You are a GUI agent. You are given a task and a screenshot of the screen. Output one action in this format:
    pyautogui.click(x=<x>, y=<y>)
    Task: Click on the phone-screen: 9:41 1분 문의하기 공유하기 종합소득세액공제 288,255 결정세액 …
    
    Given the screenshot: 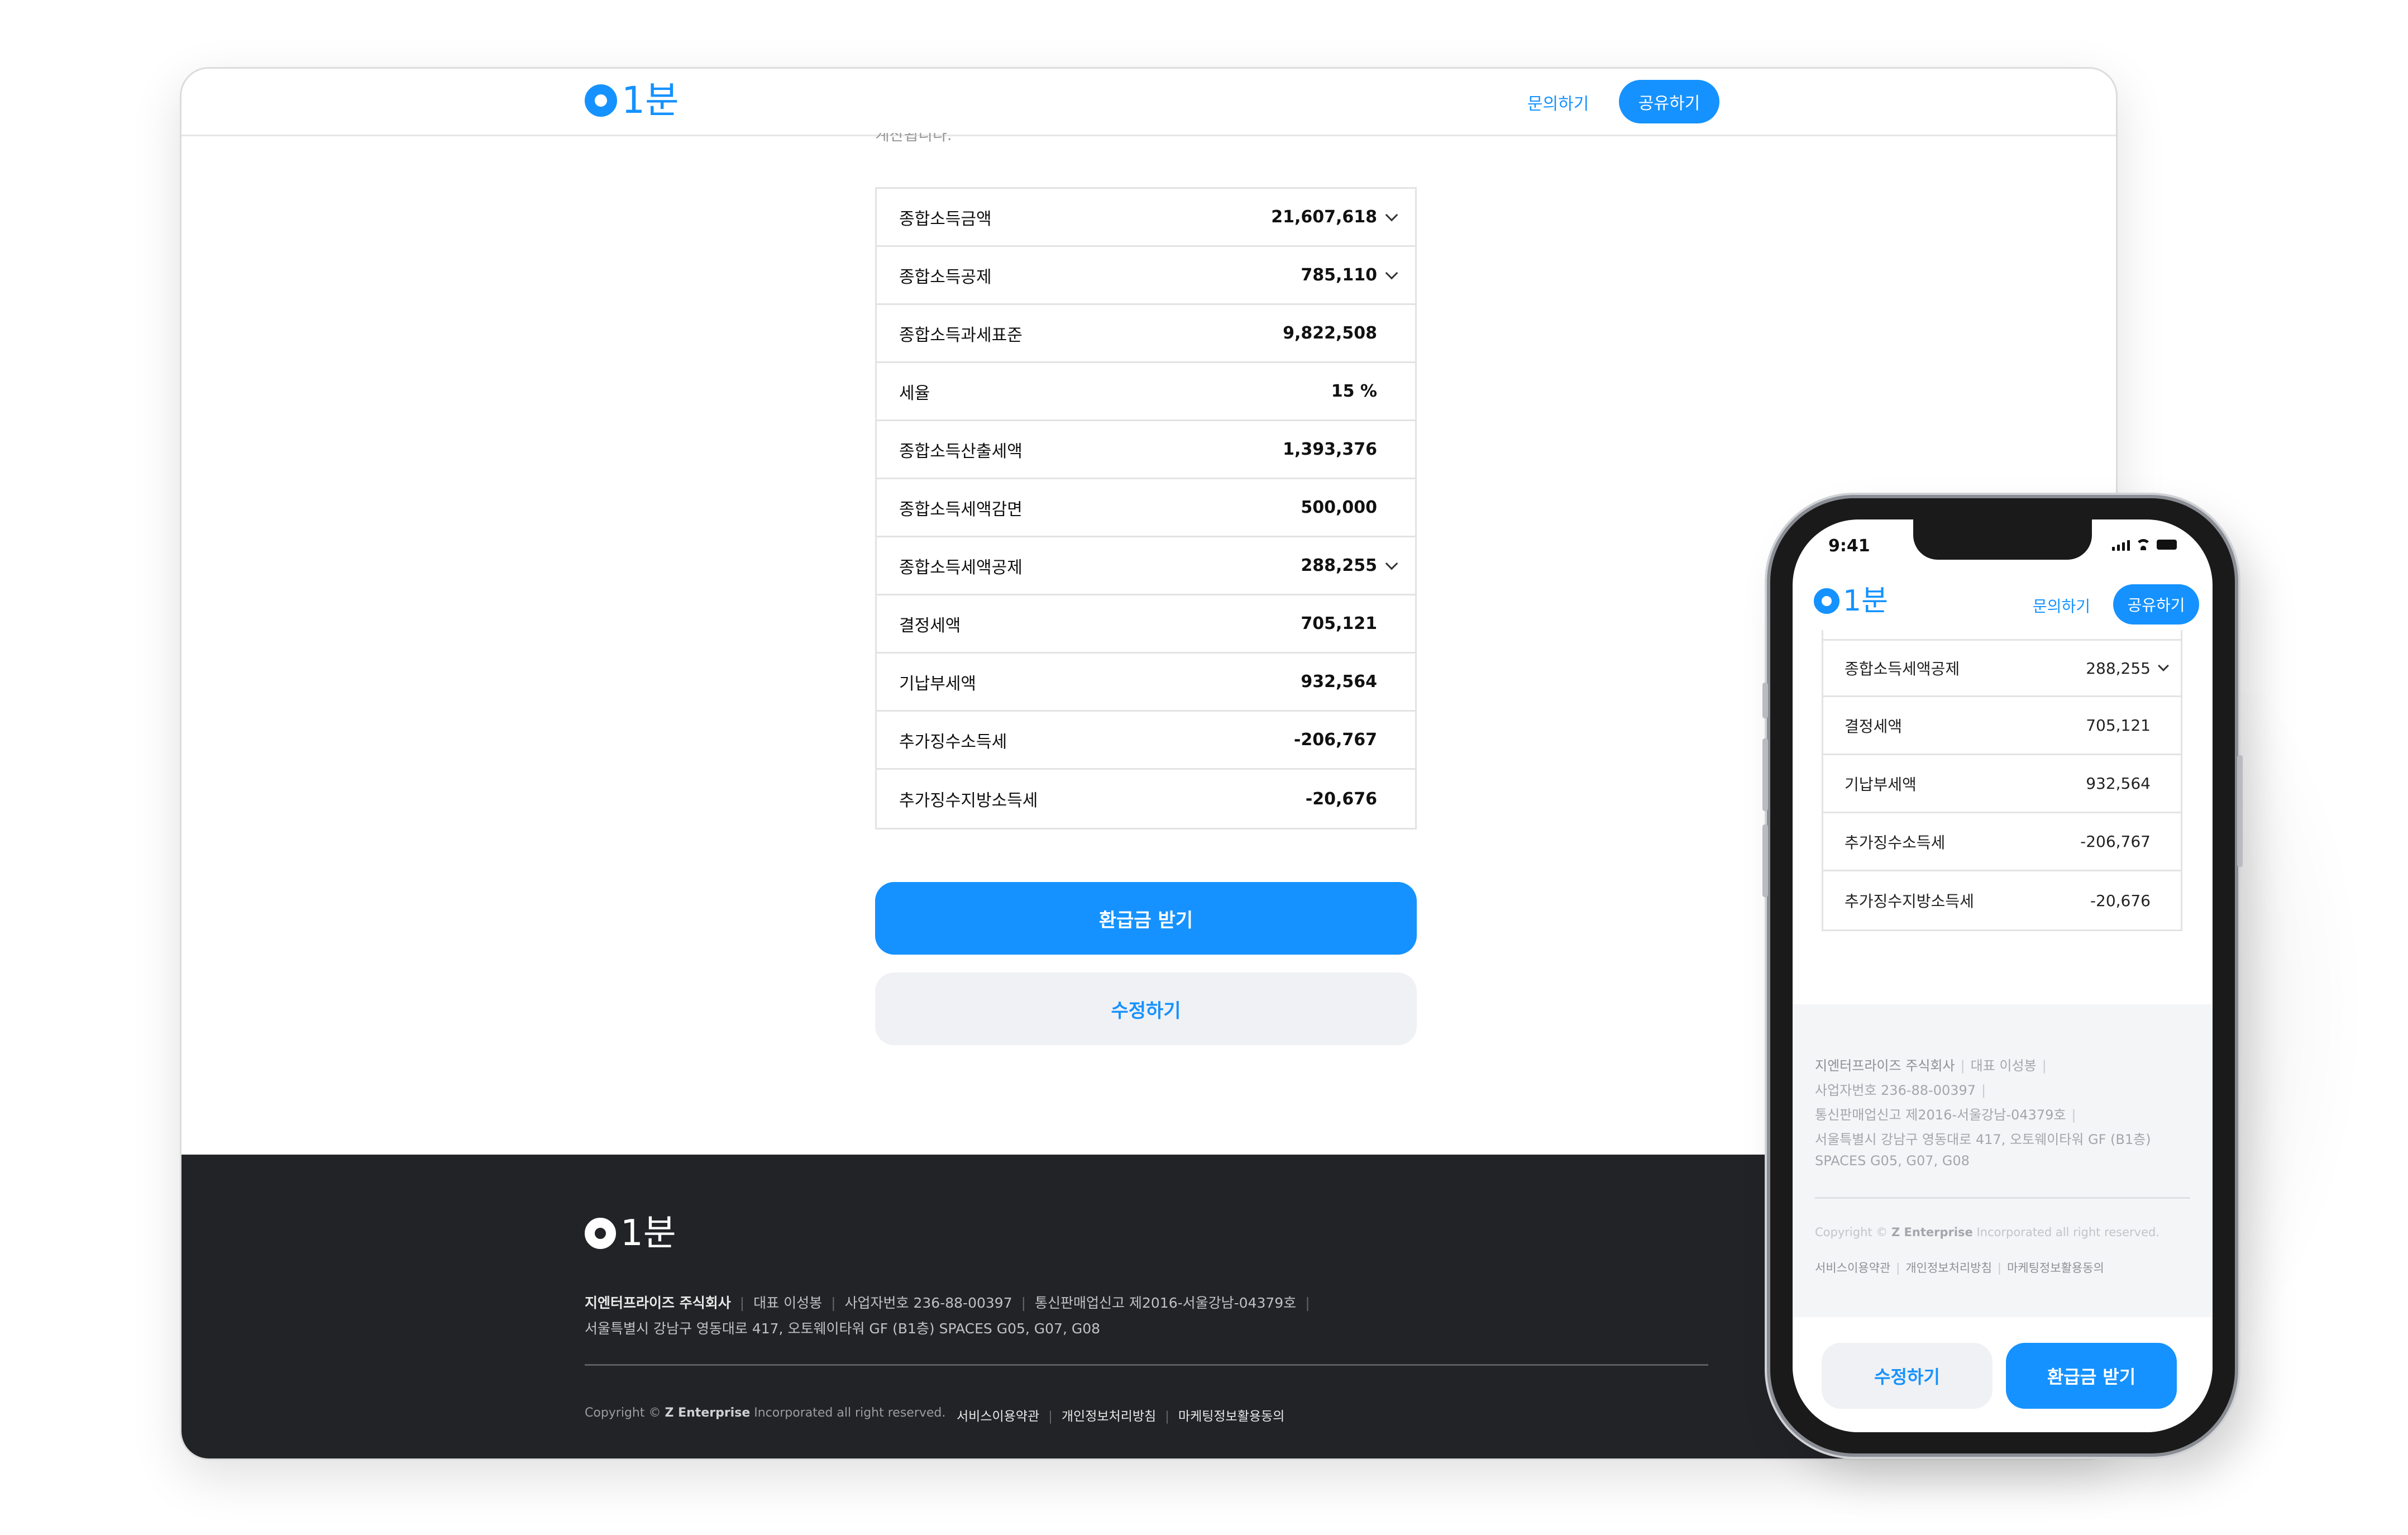 What is the action you would take?
    pyautogui.click(x=2003, y=976)
    